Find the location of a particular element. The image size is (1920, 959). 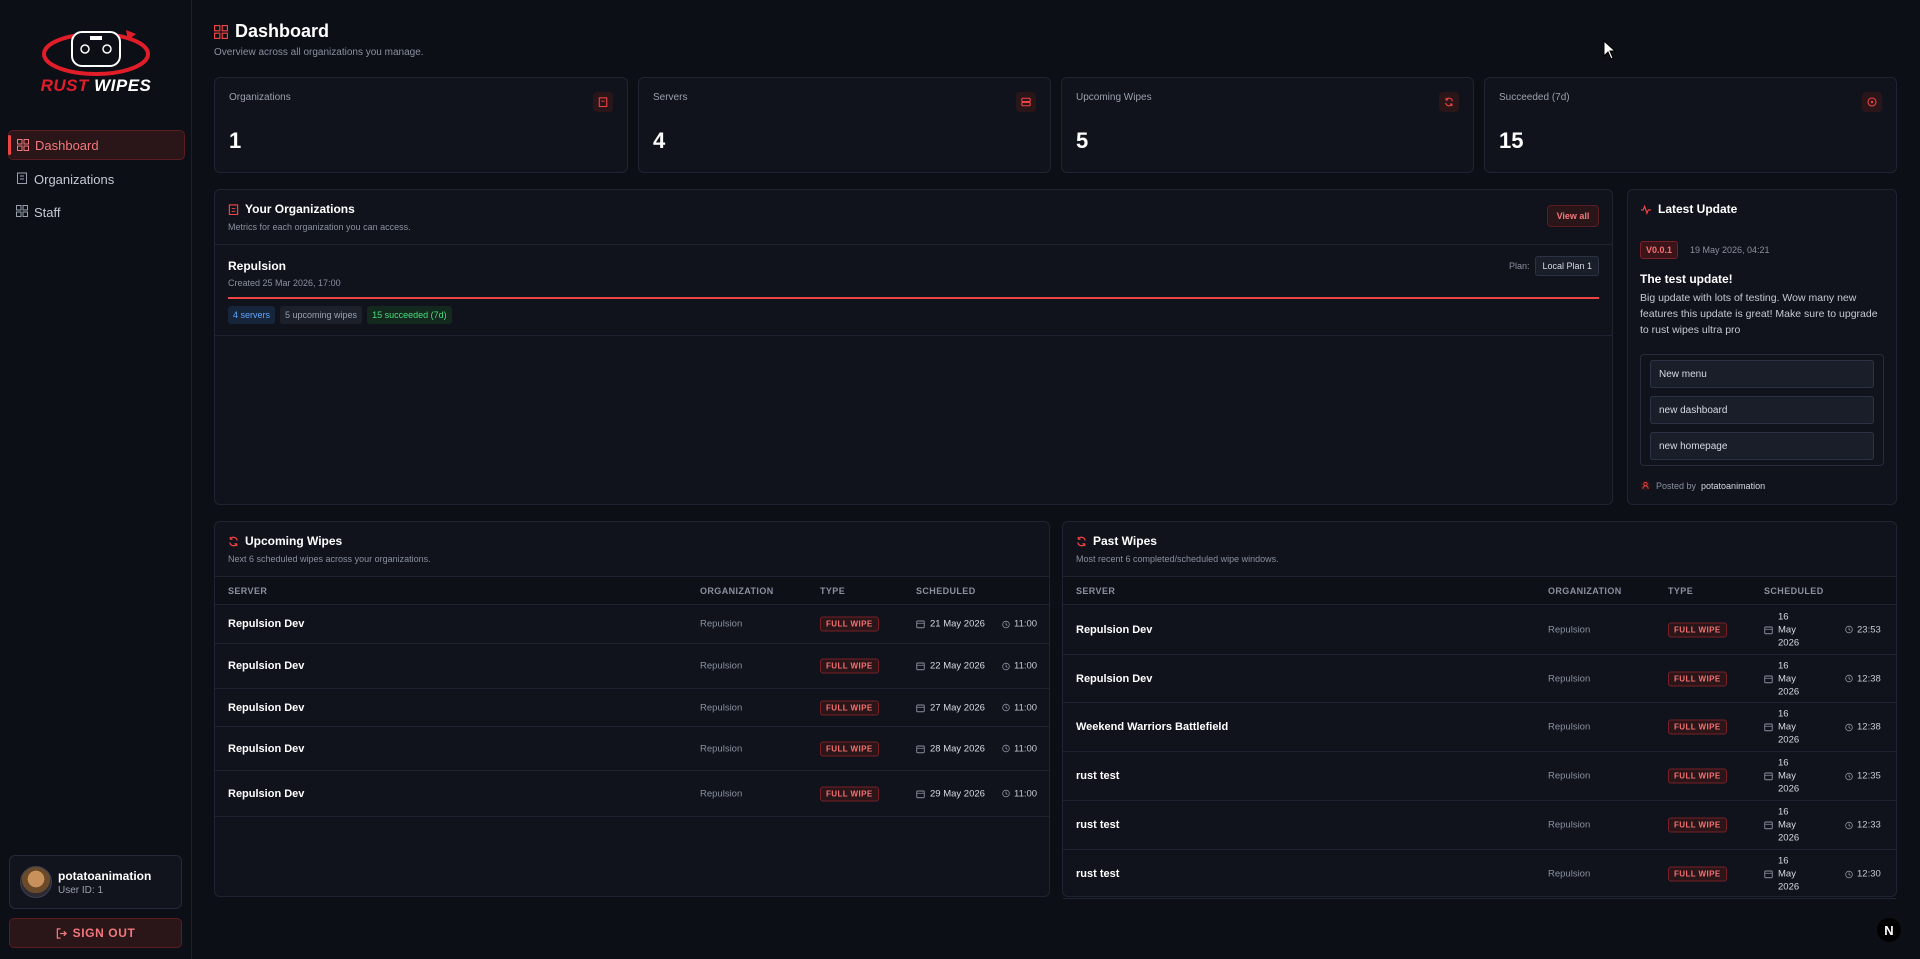

user-card: potatoanimation User ID: 1 is located at coordinates (95, 882).